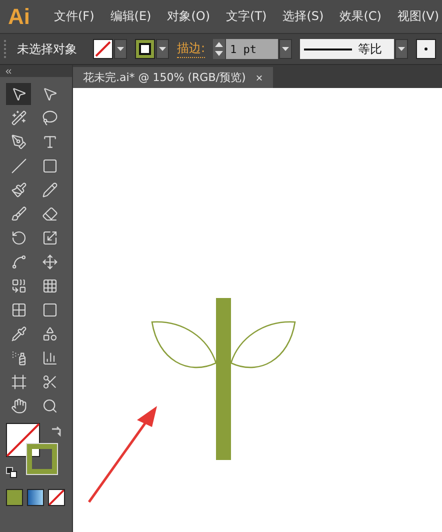  I want to click on direct-selection-arrow-icon, so click(50, 94).